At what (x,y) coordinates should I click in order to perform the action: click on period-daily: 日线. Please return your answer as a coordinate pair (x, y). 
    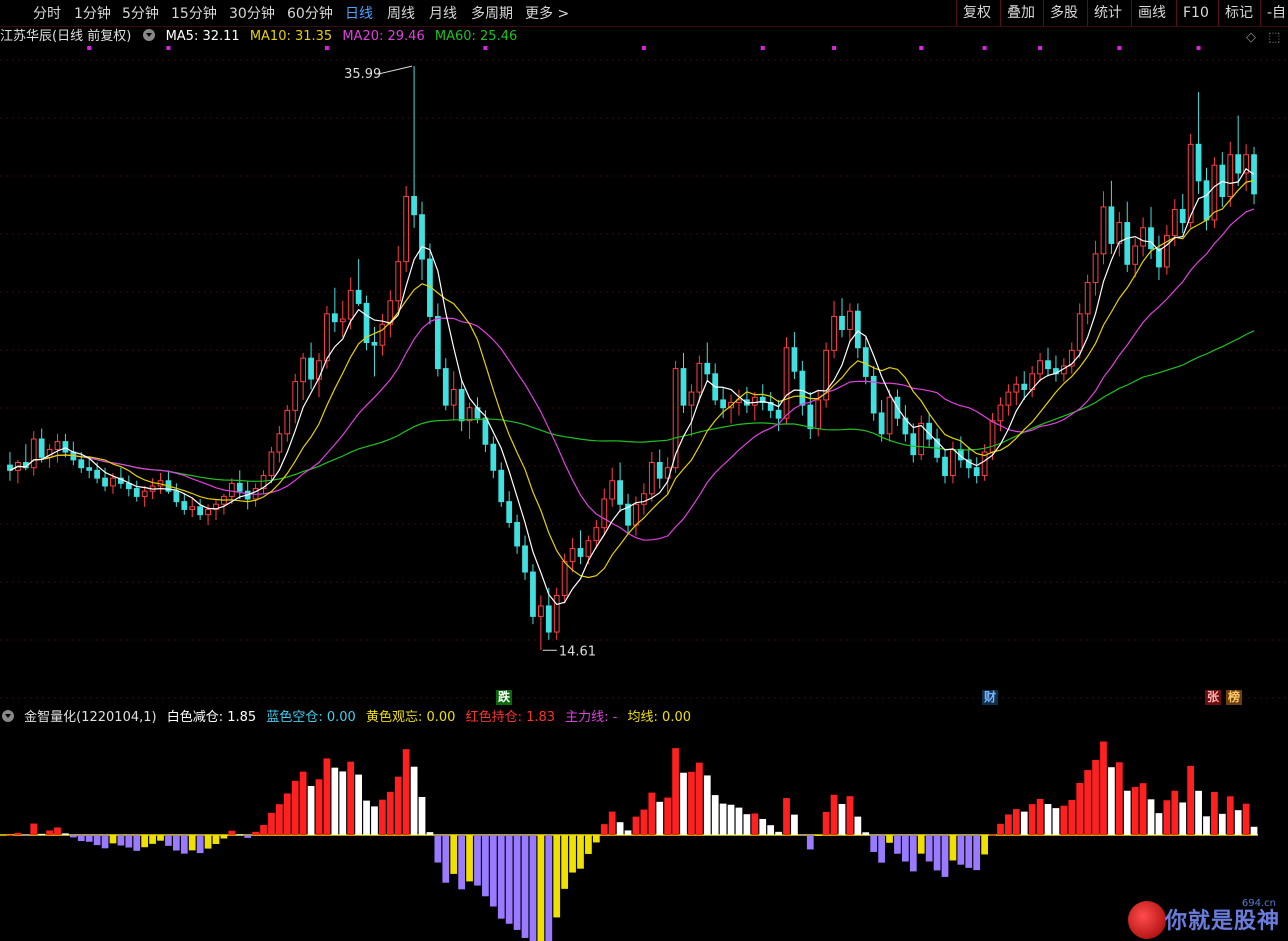
    Looking at the image, I should click on (359, 13).